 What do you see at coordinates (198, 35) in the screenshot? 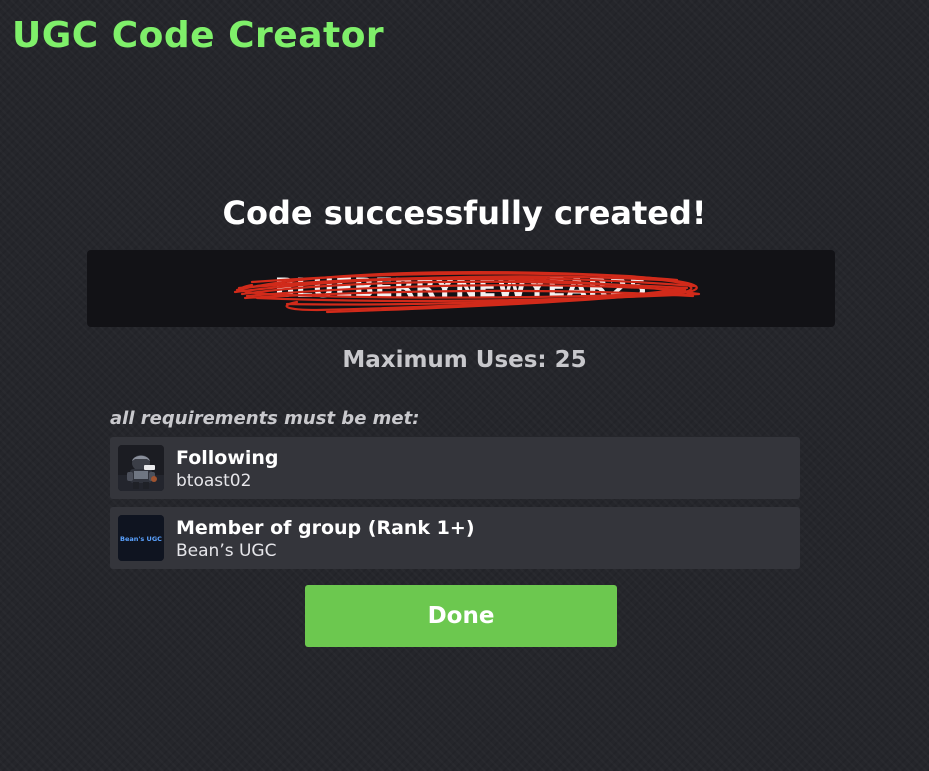
I see `app-title: UGC Code Creator` at bounding box center [198, 35].